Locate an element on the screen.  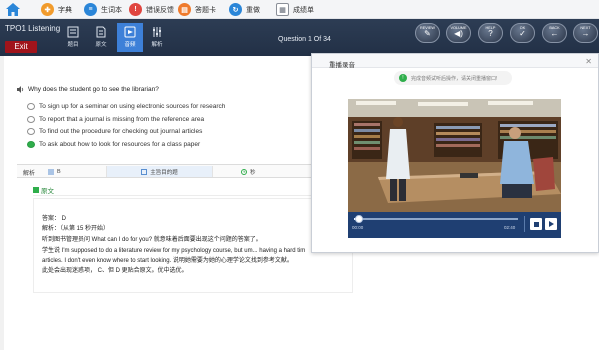
report-card-icon: ▦ is located at coordinates (282, 9).